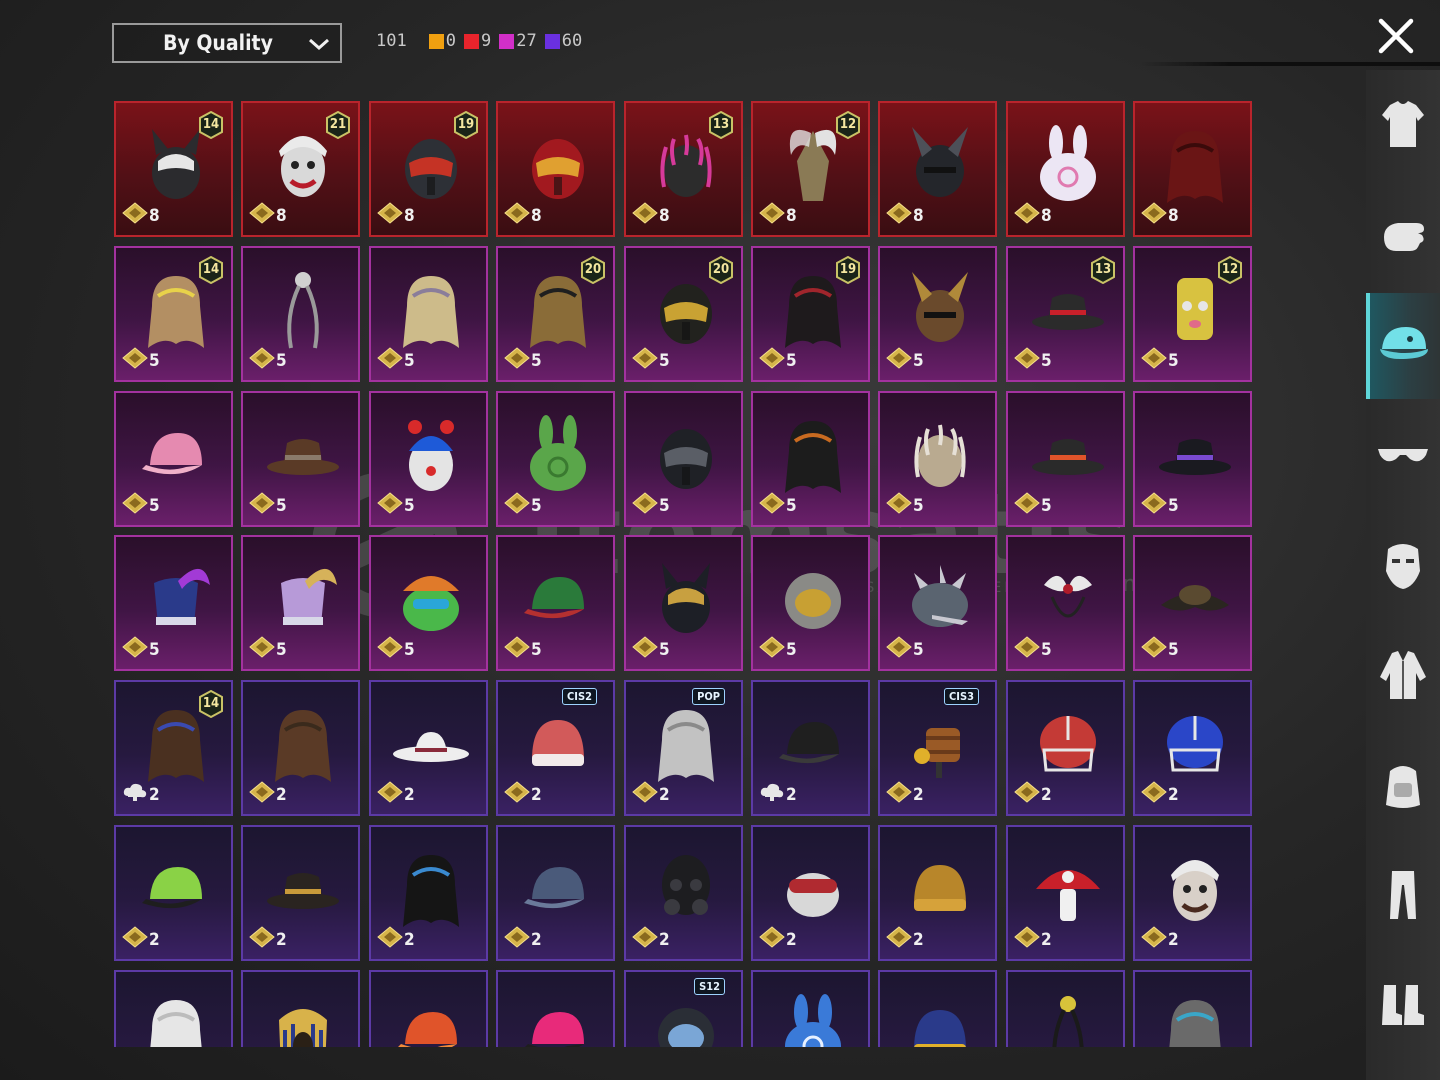 Image resolution: width=1440 pixels, height=1080 pixels. What do you see at coordinates (1396, 36) in the screenshot?
I see `close-icon` at bounding box center [1396, 36].